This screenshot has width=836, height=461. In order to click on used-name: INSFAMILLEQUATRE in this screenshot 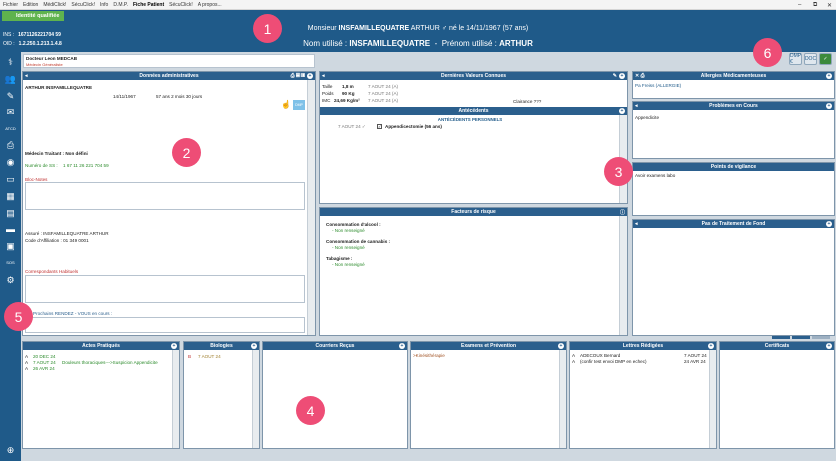, I will do `click(390, 43)`.